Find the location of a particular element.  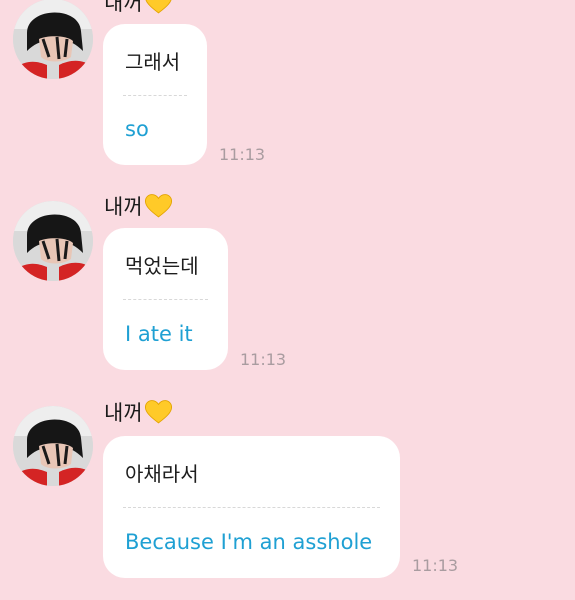

original-text: 그래서 is located at coordinates (153, 62).